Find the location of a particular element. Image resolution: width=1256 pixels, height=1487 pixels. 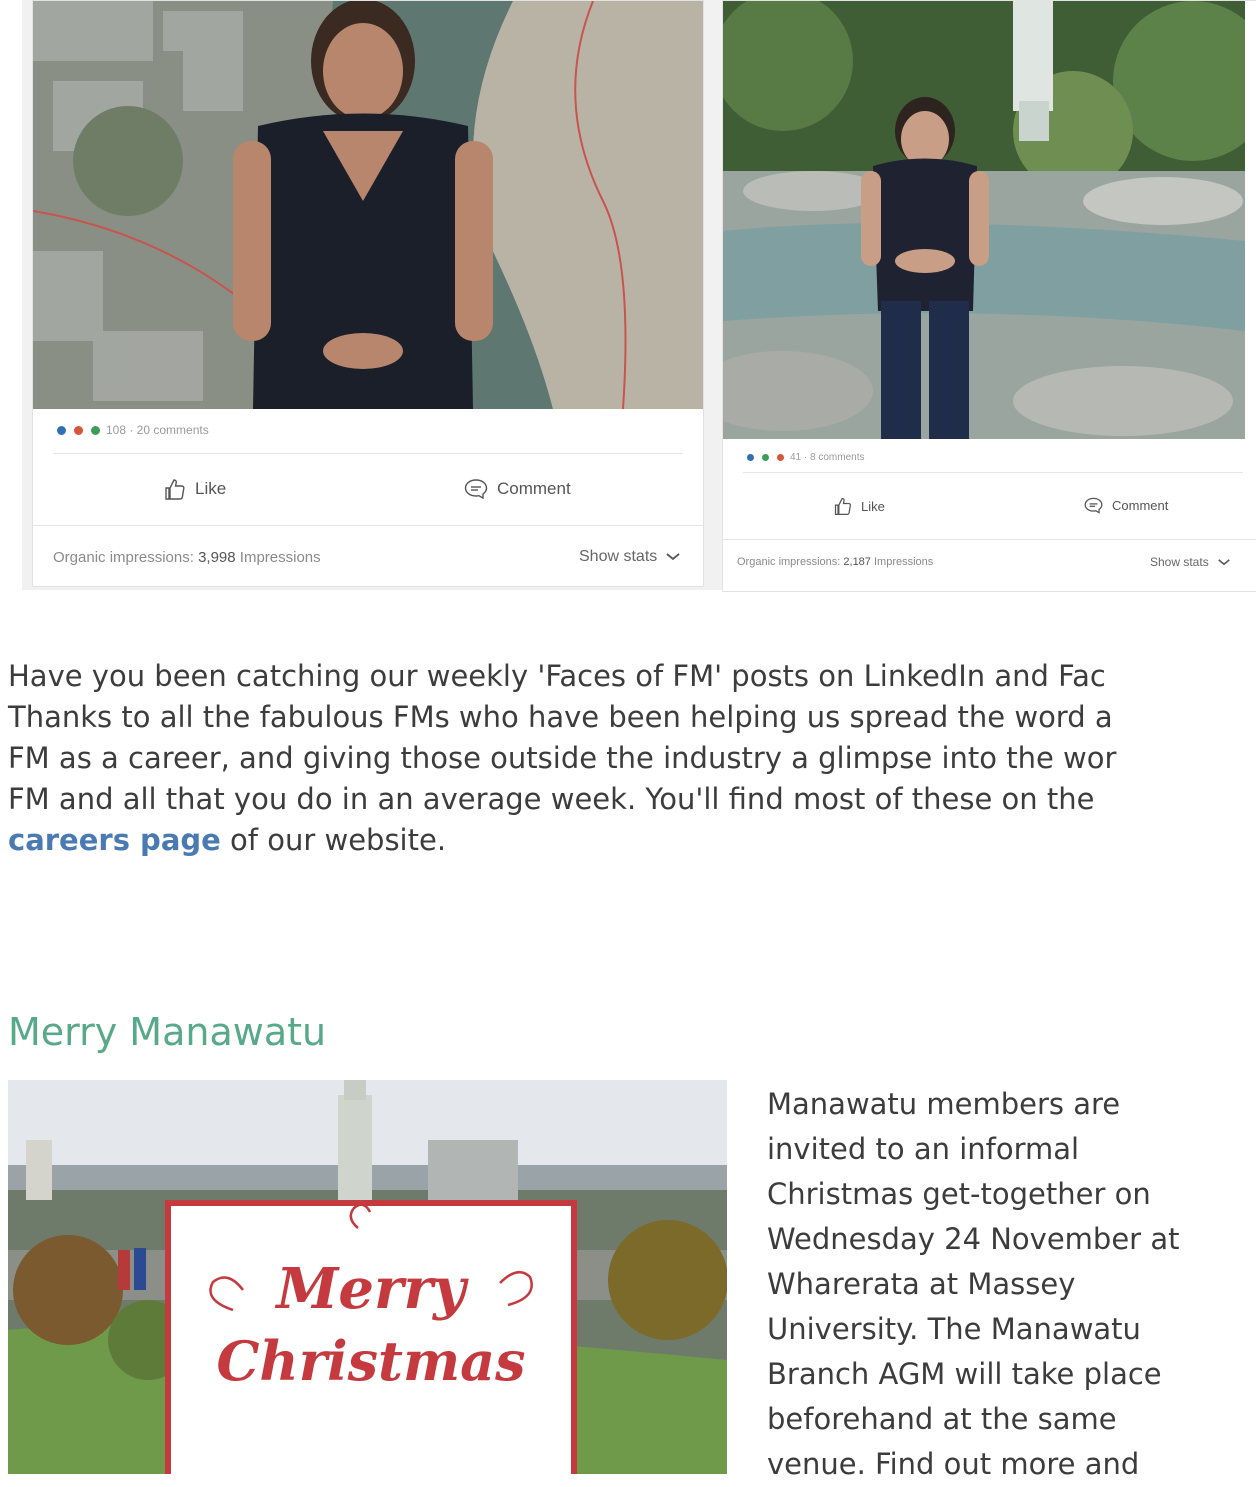

card-text-merry: Merry is located at coordinates (371, 1289).